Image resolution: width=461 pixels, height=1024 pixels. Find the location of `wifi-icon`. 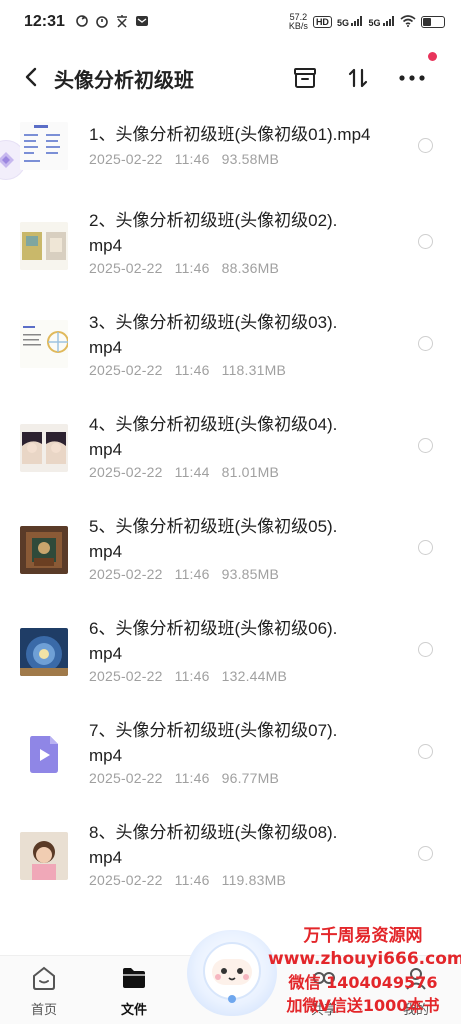

wifi-icon is located at coordinates (408, 22).